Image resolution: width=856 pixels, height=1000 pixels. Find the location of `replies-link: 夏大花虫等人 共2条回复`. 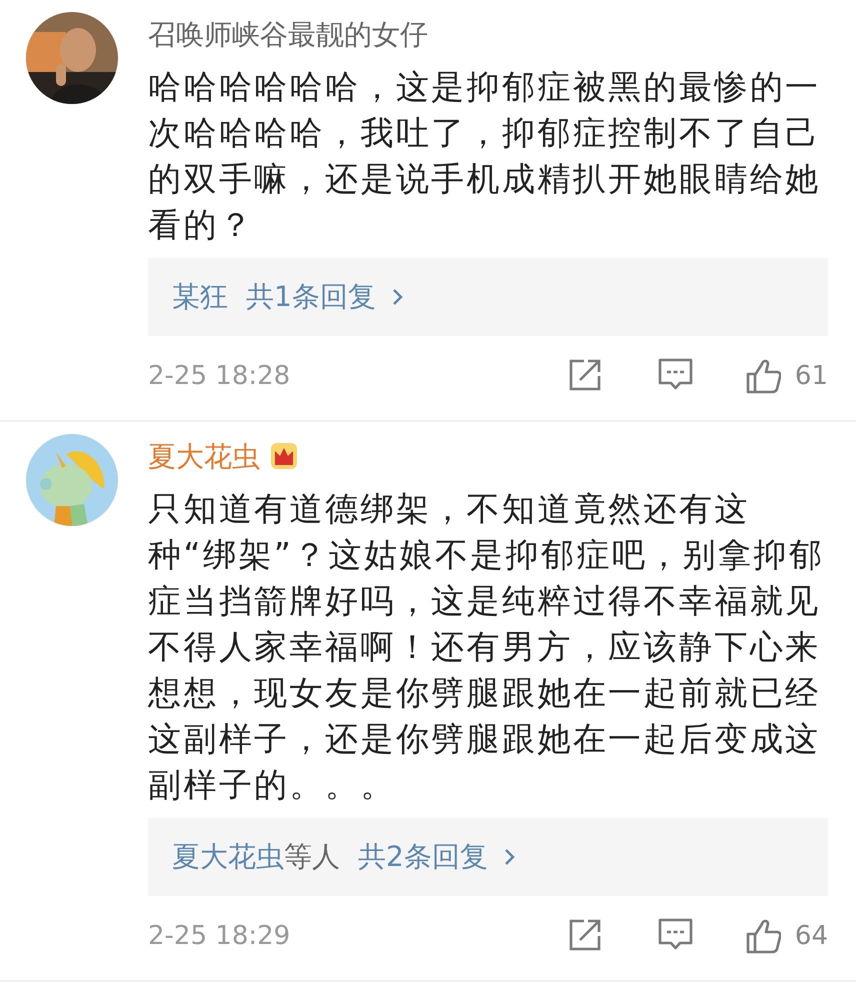

replies-link: 夏大花虫等人 共2条回复 is located at coordinates (488, 857).